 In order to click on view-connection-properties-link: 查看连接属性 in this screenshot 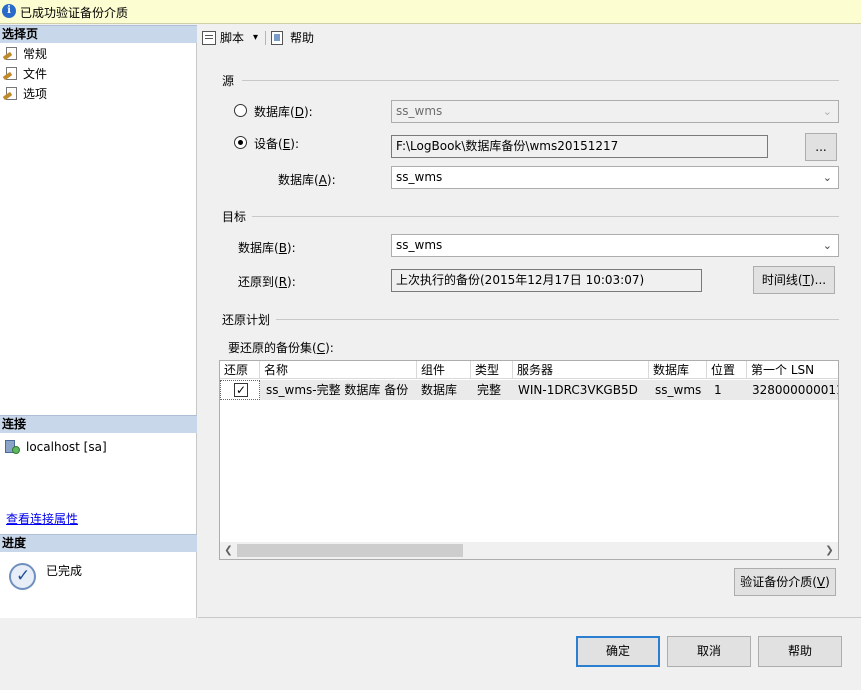, I will do `click(42, 518)`.